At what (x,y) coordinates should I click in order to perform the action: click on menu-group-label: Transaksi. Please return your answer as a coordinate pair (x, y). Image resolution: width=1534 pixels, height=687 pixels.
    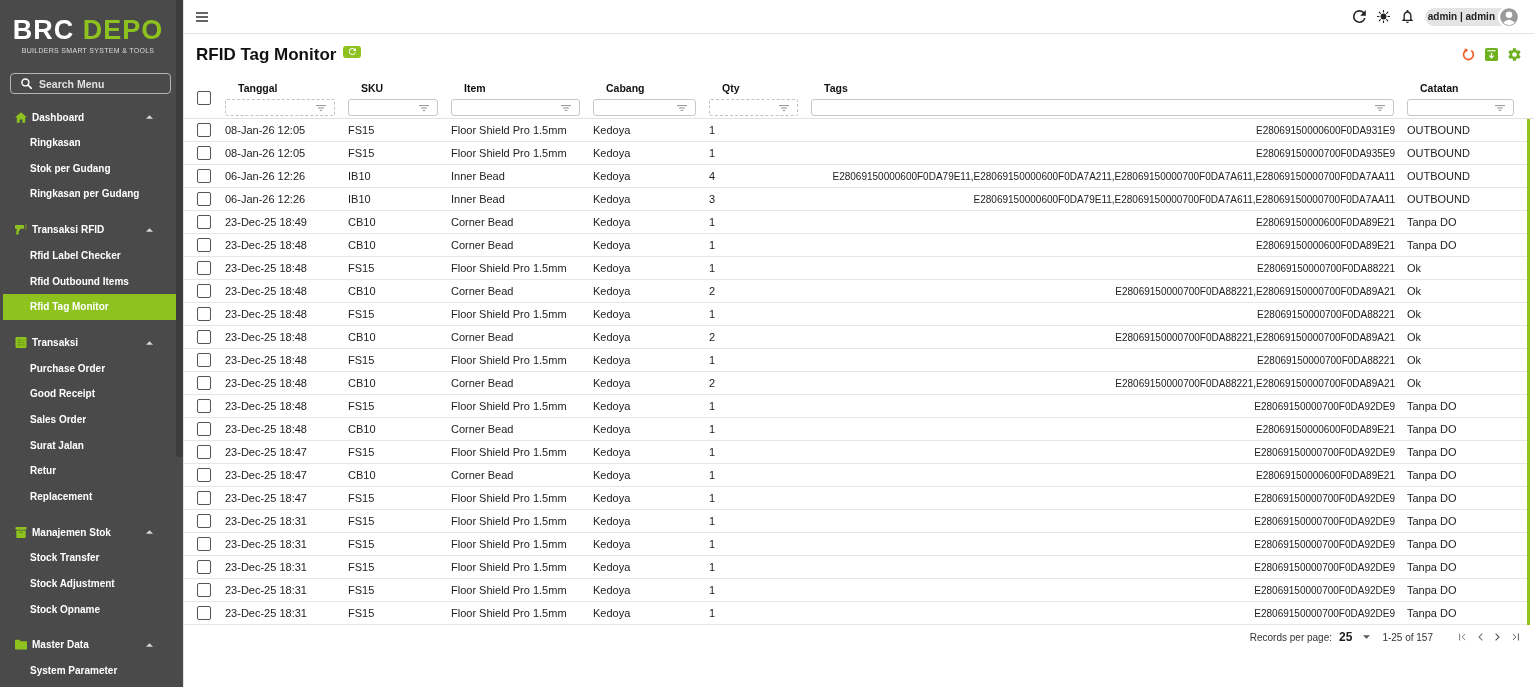
    Looking at the image, I should click on (55, 343).